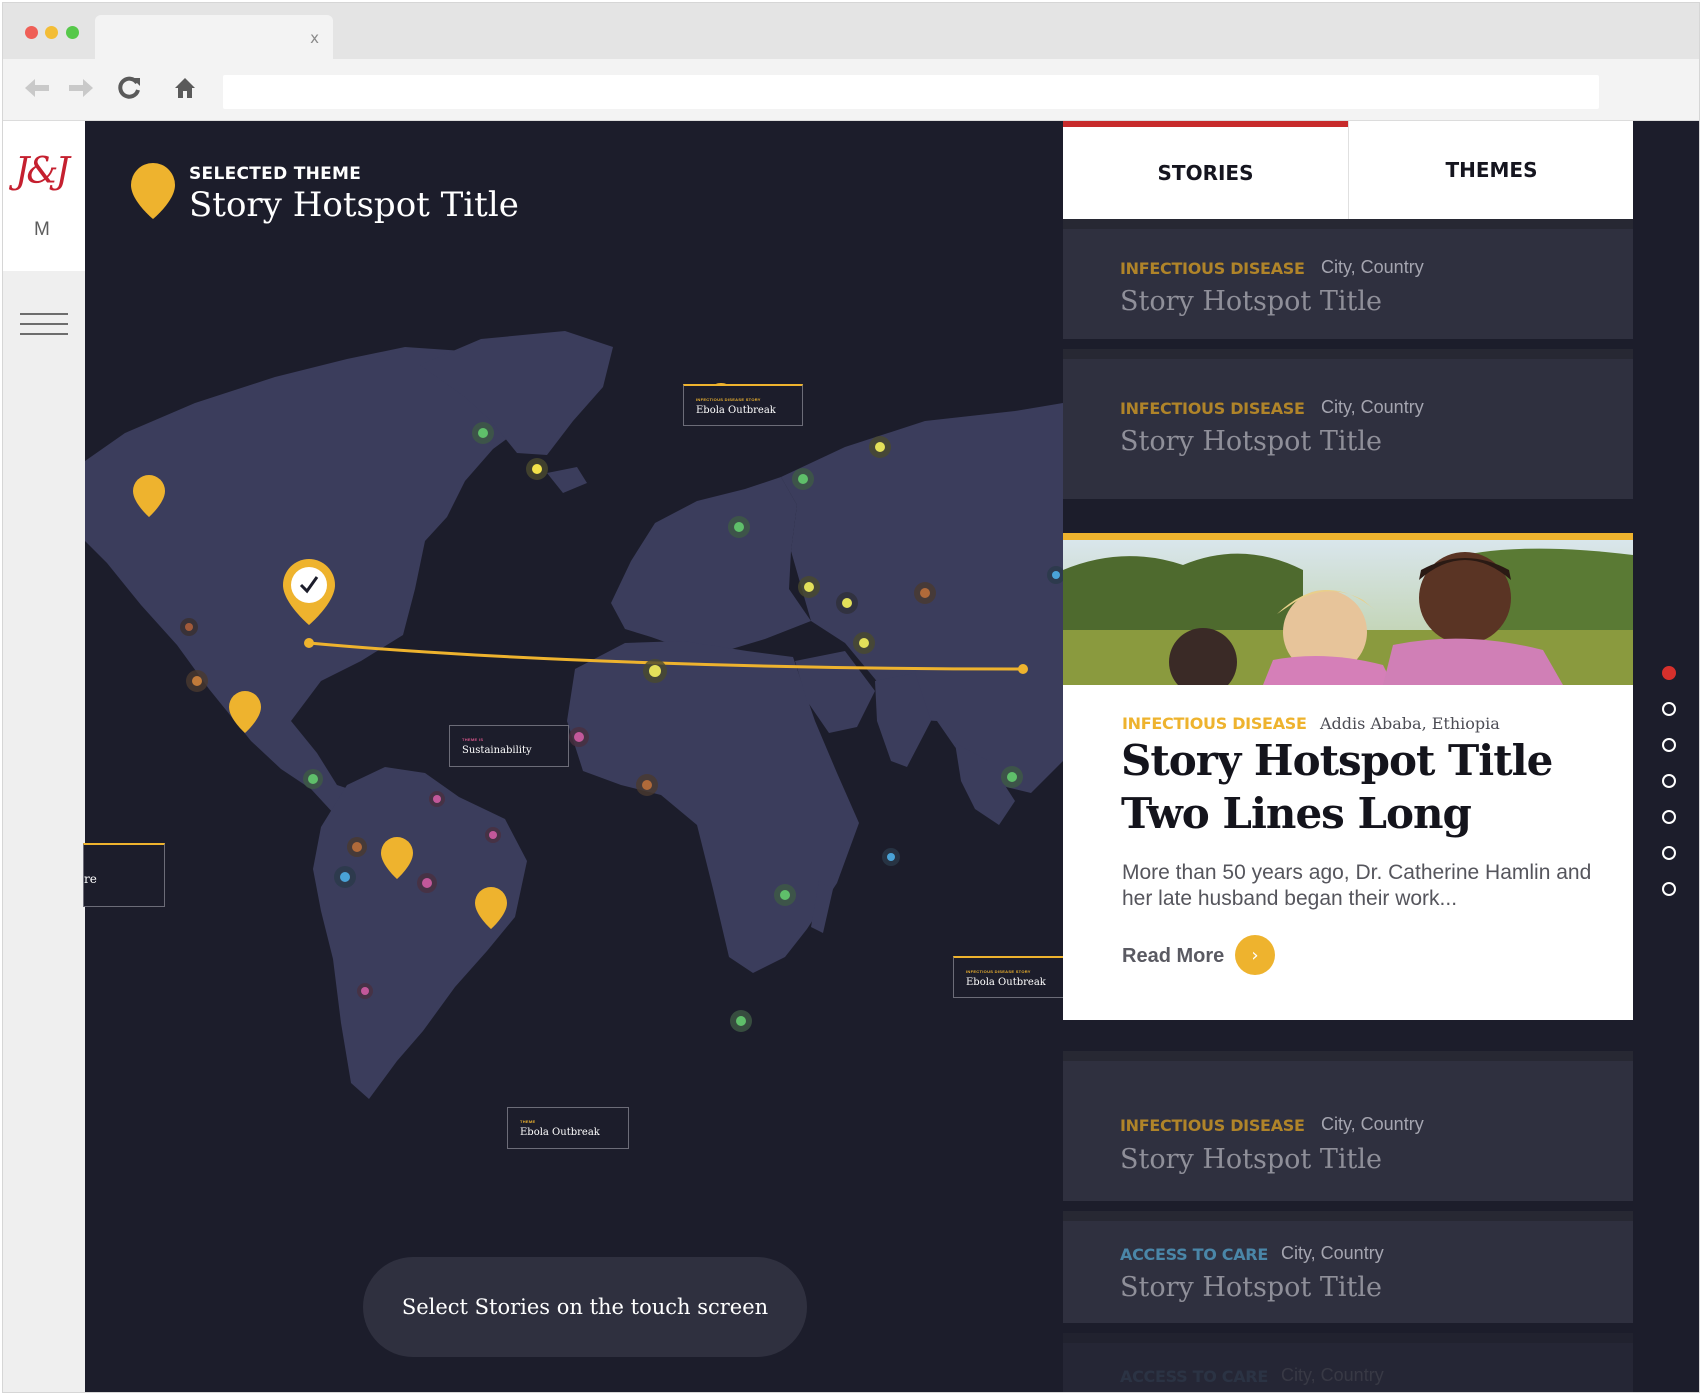 The height and width of the screenshot is (1395, 1702). I want to click on tab-stories: STORIES, so click(1205, 170).